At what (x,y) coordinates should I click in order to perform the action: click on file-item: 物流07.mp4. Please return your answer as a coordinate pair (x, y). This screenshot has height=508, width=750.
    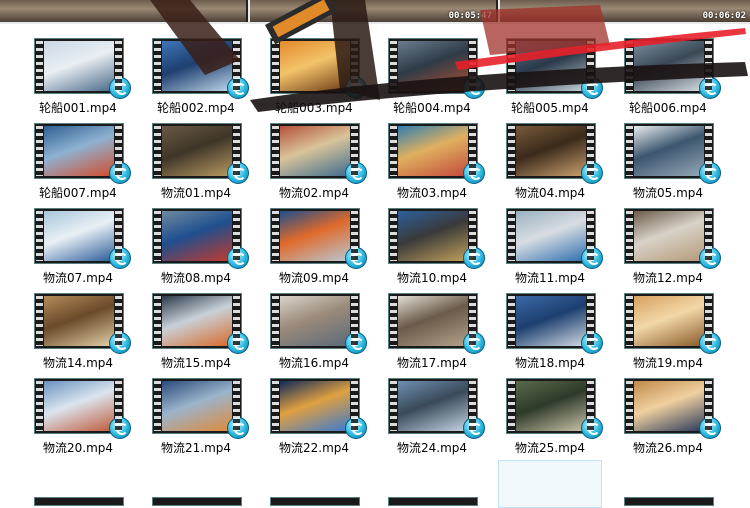
    Looking at the image, I should click on (78, 248).